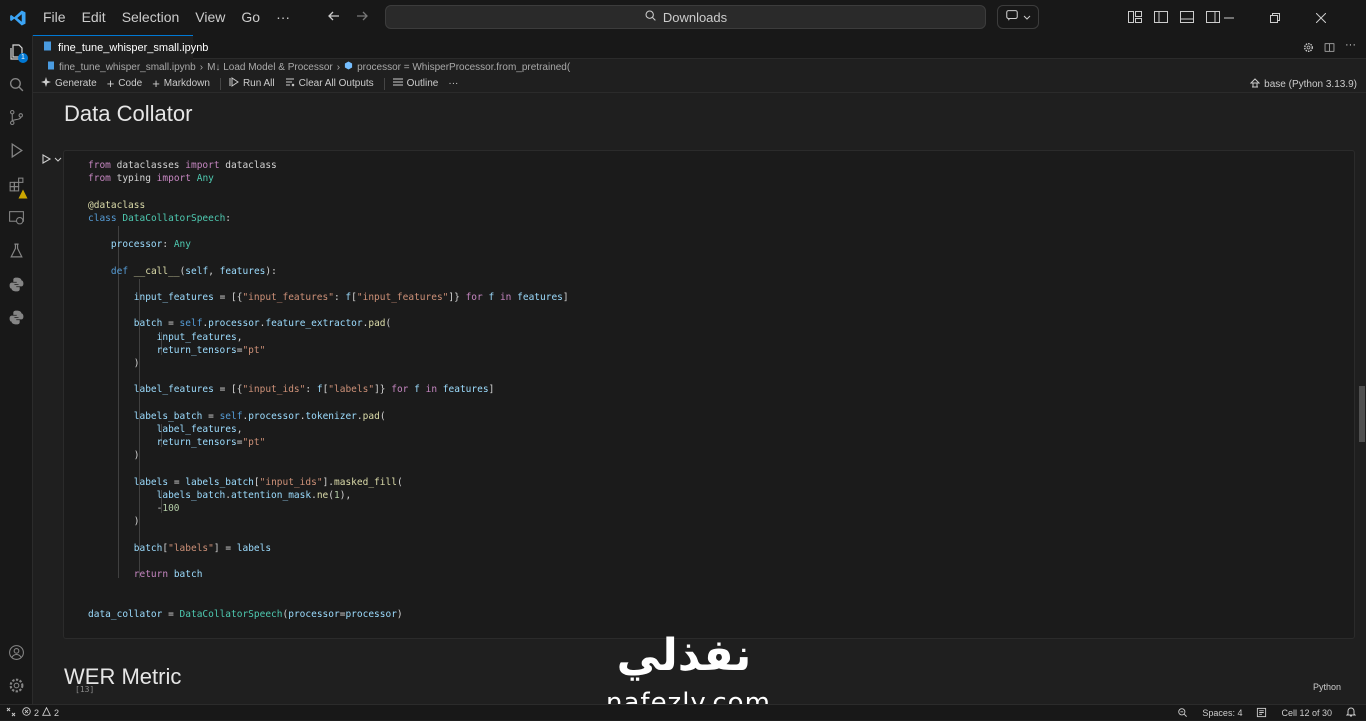  I want to click on menu-bar: File Edit Selection View Go ···, so click(166, 17).